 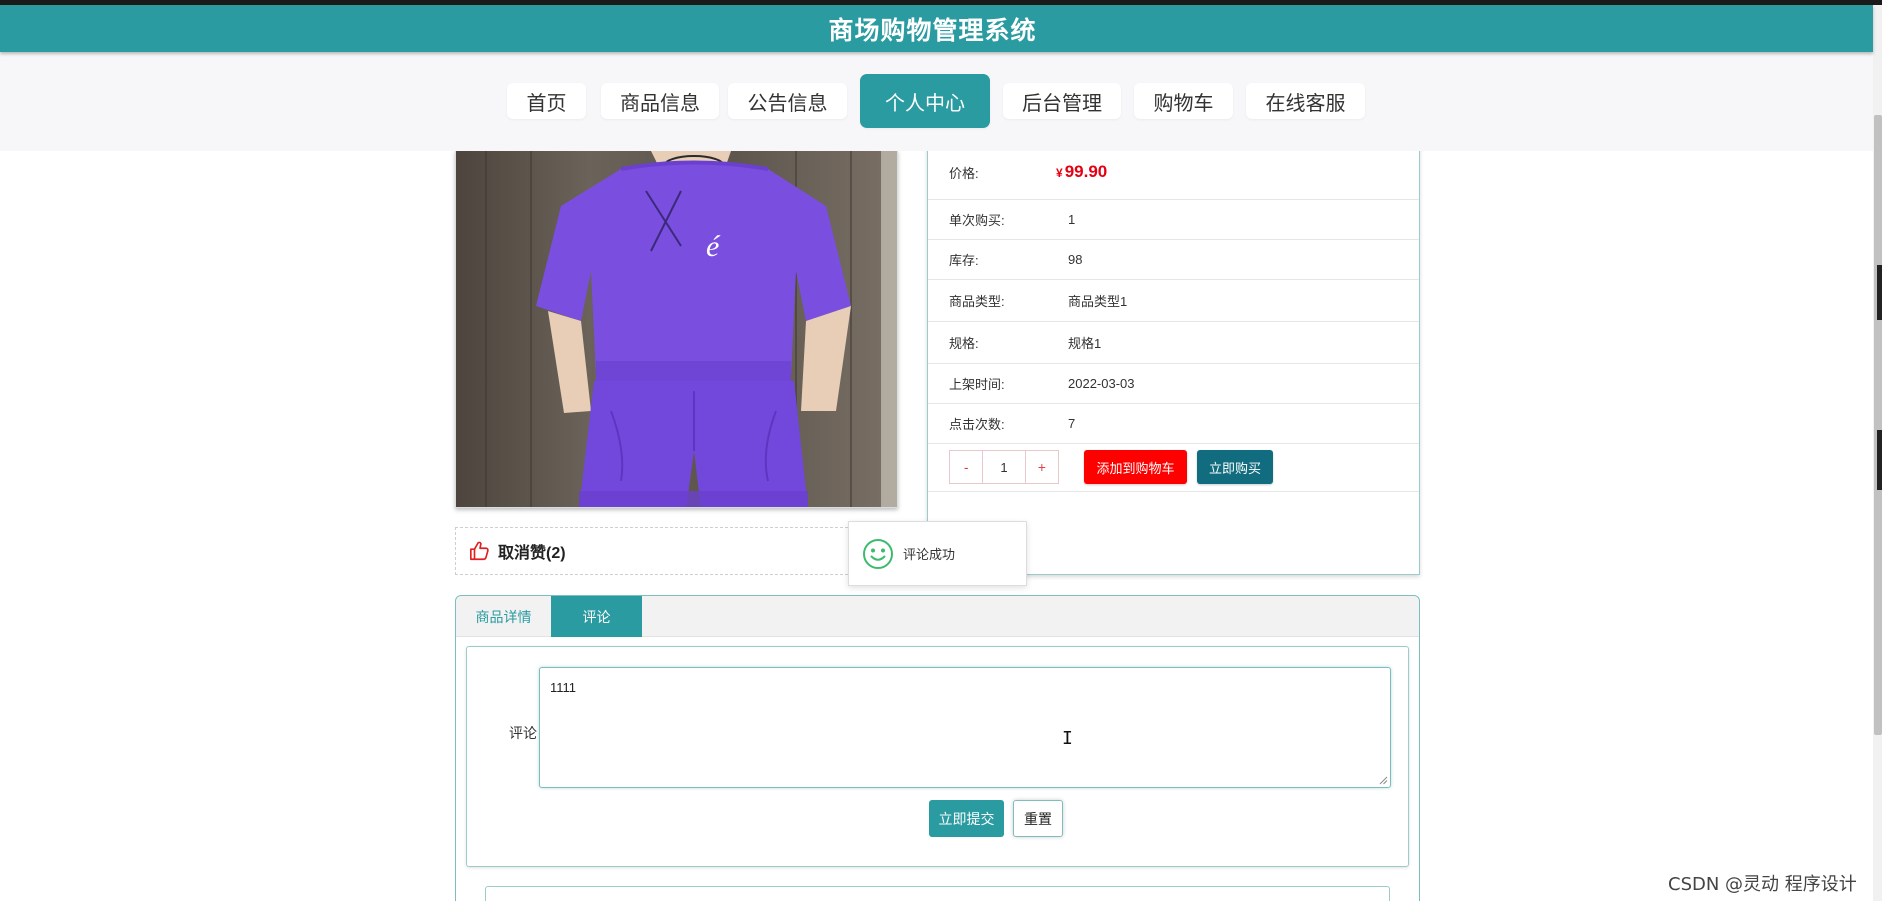 I want to click on tab-bar: 商品详情 评论, so click(x=937, y=616).